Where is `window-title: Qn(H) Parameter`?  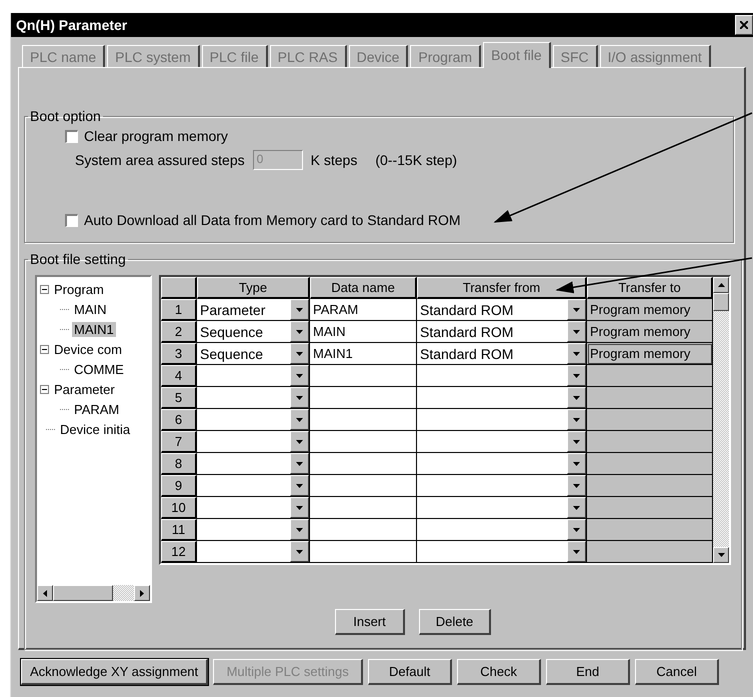 window-title: Qn(H) Parameter is located at coordinates (72, 25).